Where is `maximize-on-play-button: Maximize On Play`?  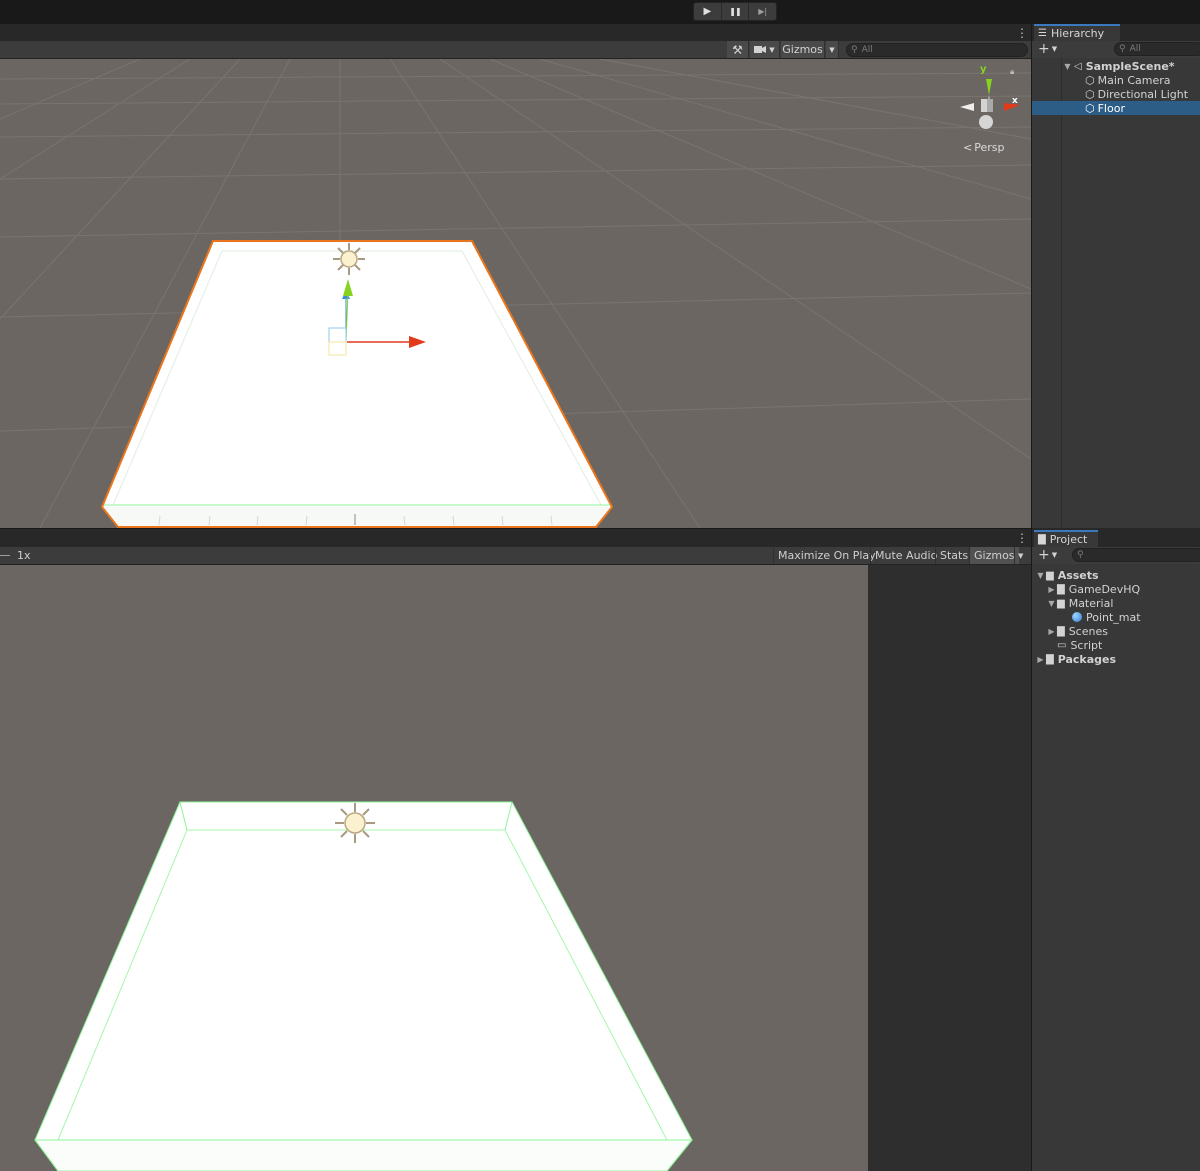 maximize-on-play-button: Maximize On Play is located at coordinates (826, 555).